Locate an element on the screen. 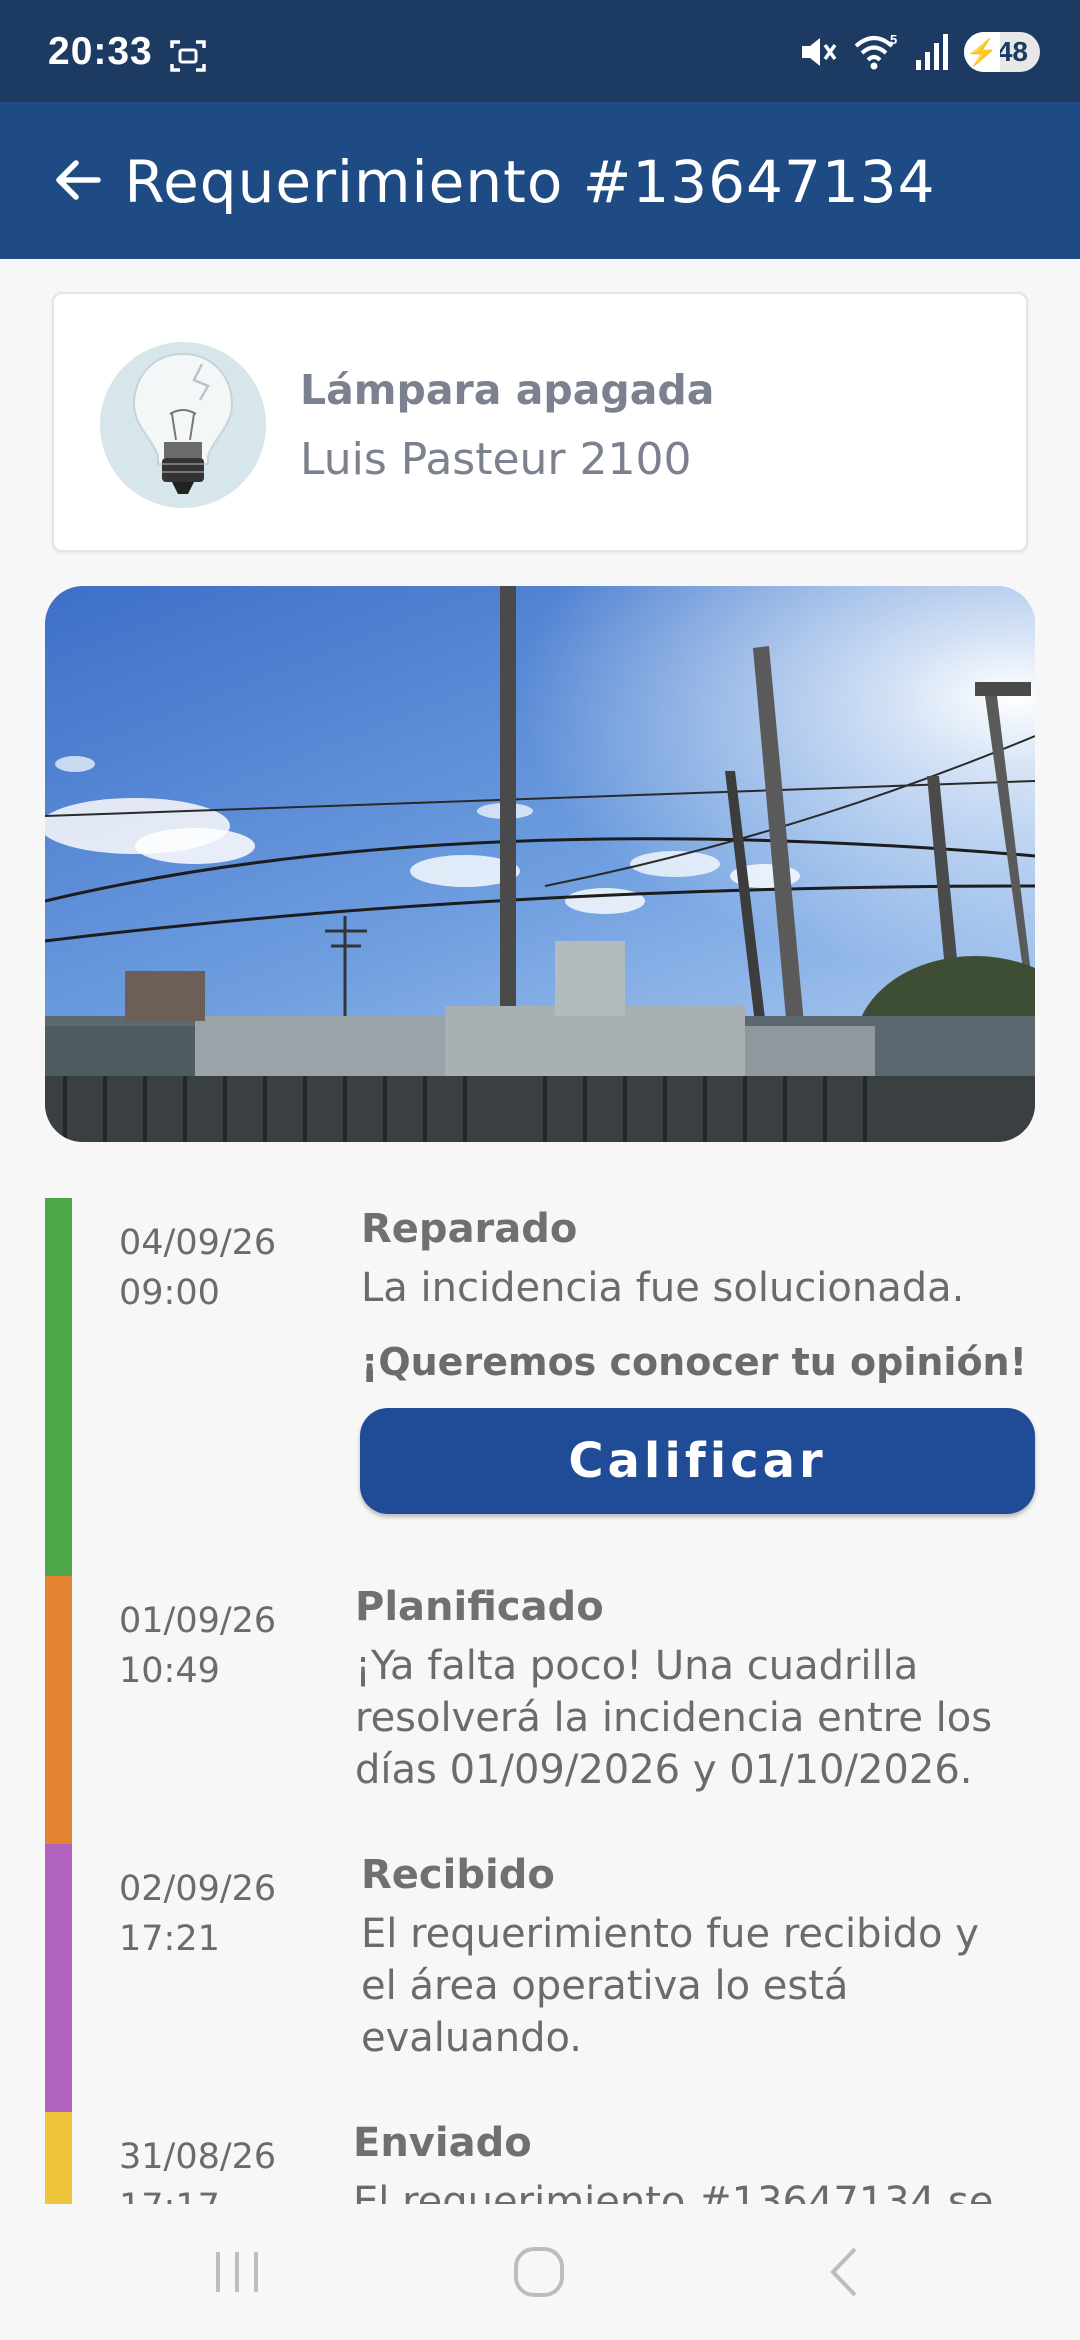 This screenshot has width=1080, height=2340. request-summary-card: Lámpara apagada Luis Pasteur 2100 is located at coordinates (540, 422).